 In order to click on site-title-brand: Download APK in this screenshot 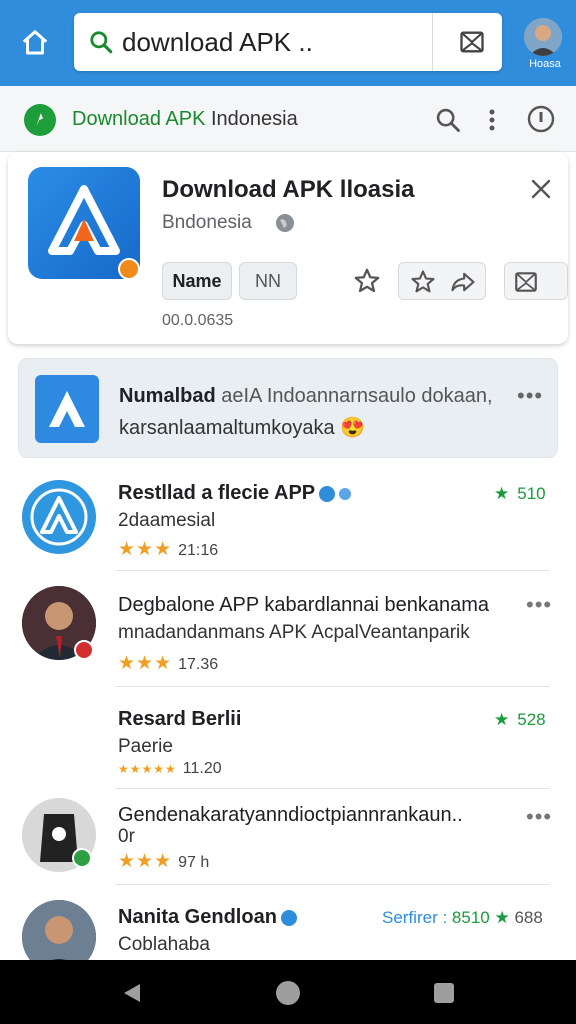, I will do `click(139, 119)`.